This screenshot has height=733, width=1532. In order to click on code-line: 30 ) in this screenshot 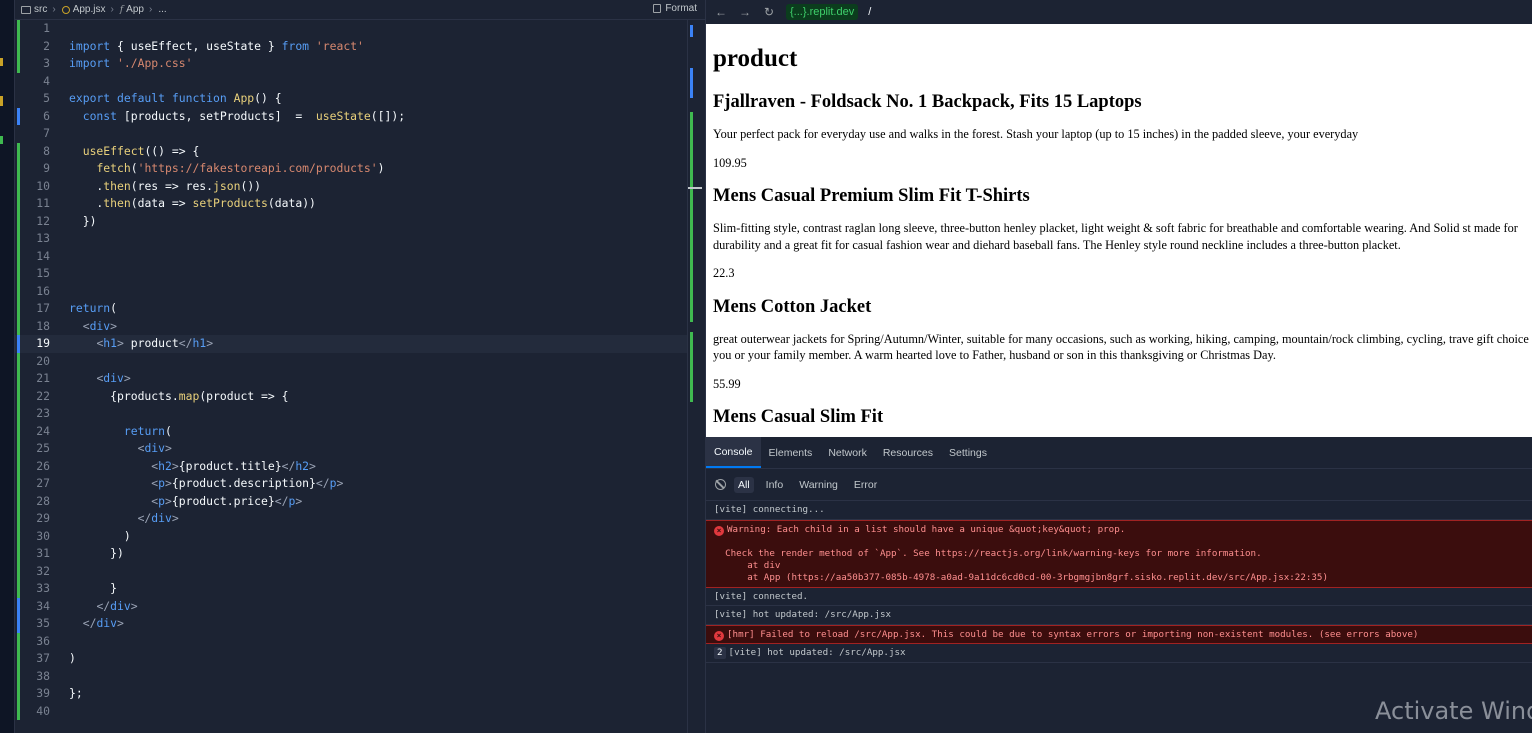, I will do `click(351, 536)`.